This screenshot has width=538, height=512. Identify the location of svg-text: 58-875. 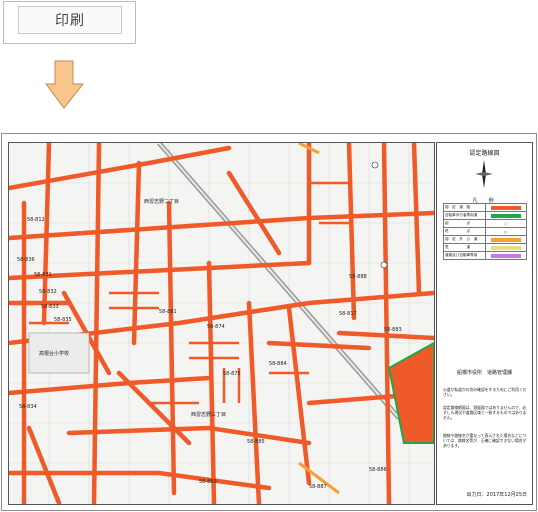
(232, 374).